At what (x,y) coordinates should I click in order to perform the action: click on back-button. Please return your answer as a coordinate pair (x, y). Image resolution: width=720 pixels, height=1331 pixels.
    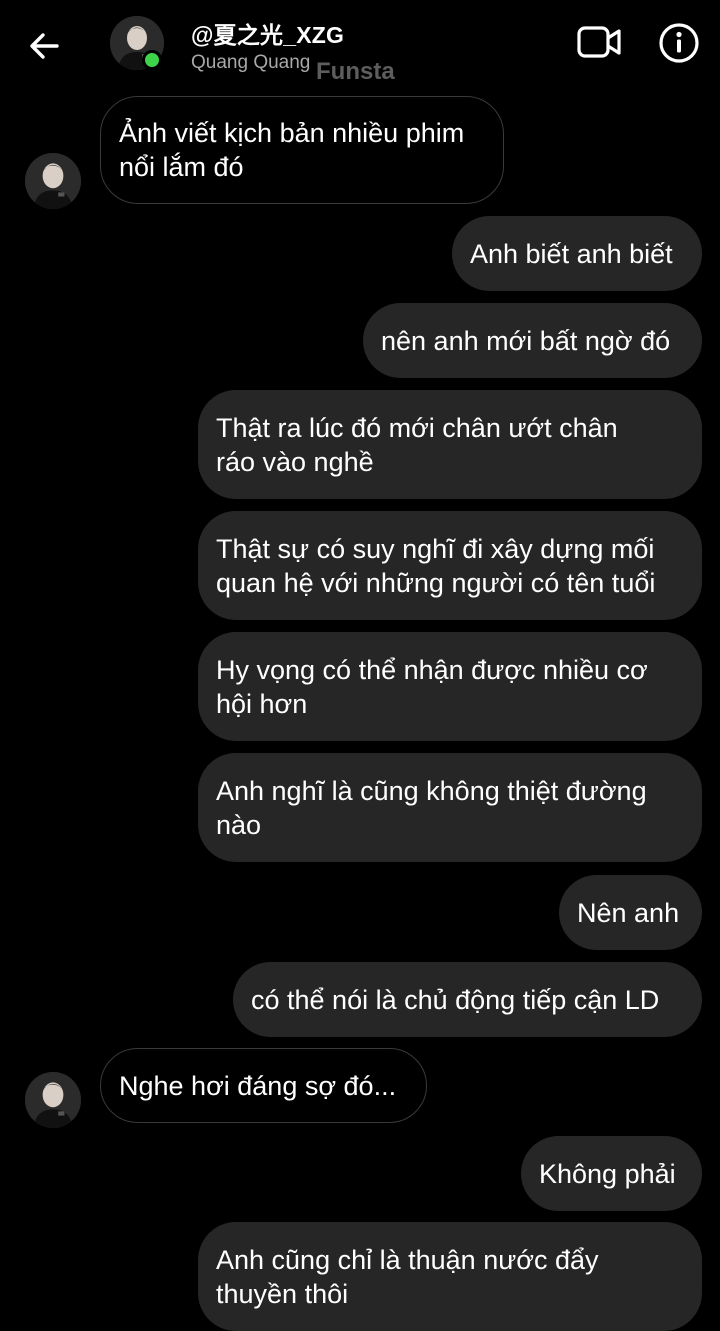
    Looking at the image, I should click on (44, 46).